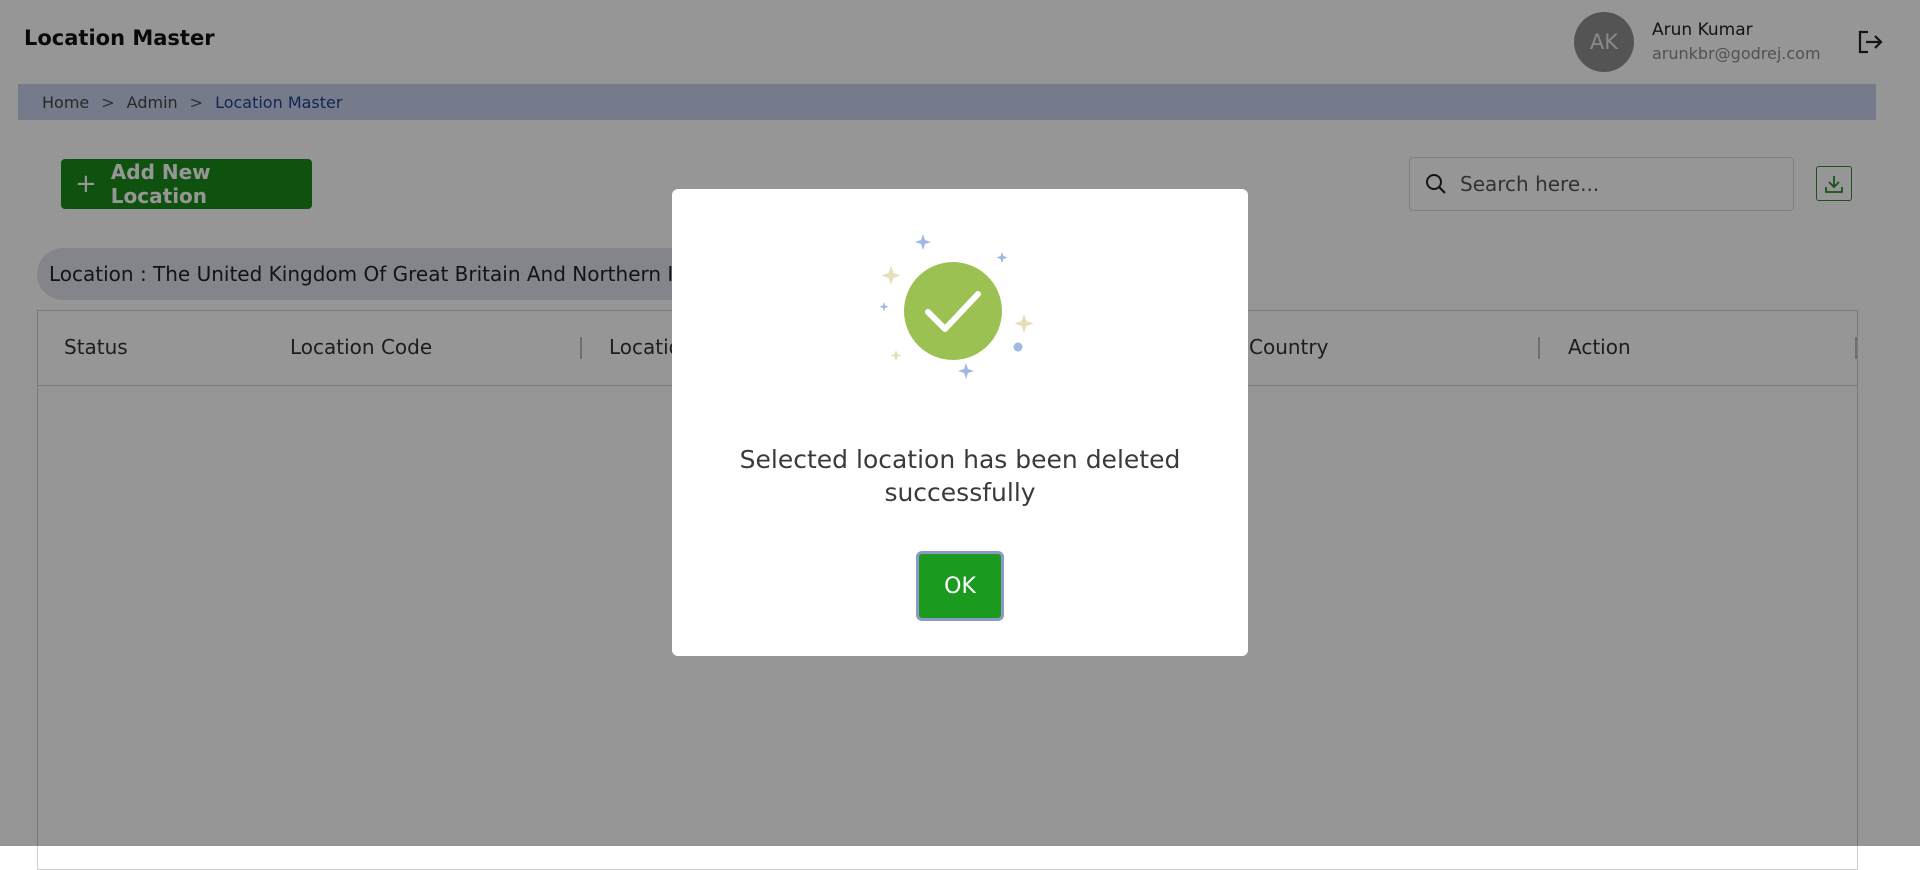  What do you see at coordinates (960, 586) in the screenshot?
I see `ok-button: OK` at bounding box center [960, 586].